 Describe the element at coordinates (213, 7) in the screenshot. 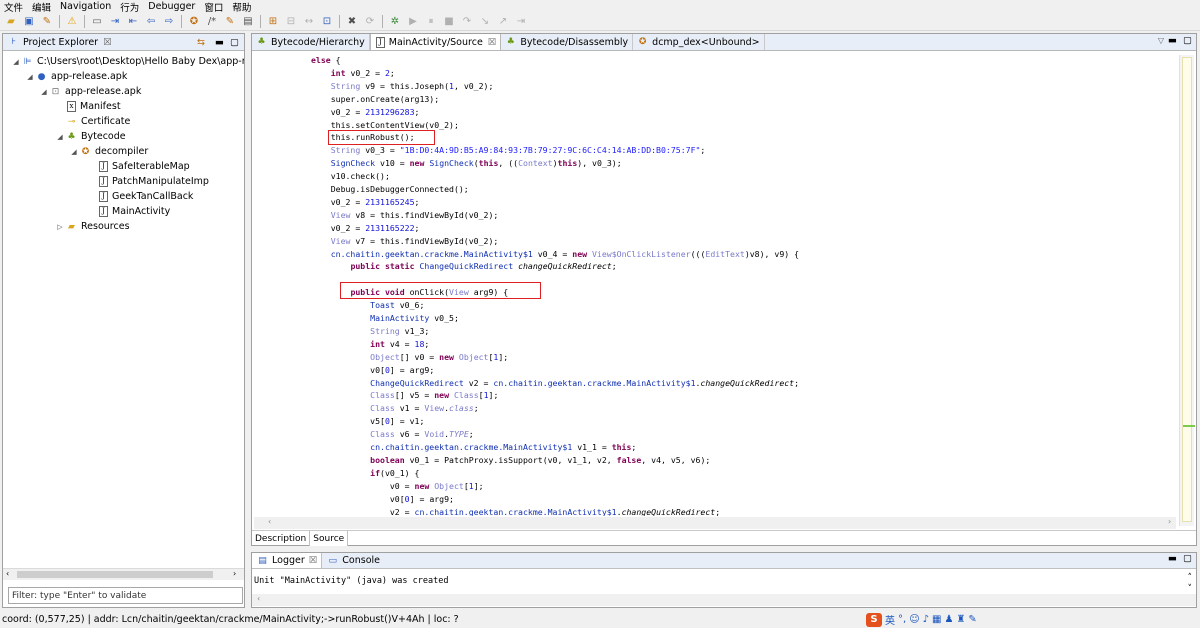

I see `menu-window: 窗口` at that location.